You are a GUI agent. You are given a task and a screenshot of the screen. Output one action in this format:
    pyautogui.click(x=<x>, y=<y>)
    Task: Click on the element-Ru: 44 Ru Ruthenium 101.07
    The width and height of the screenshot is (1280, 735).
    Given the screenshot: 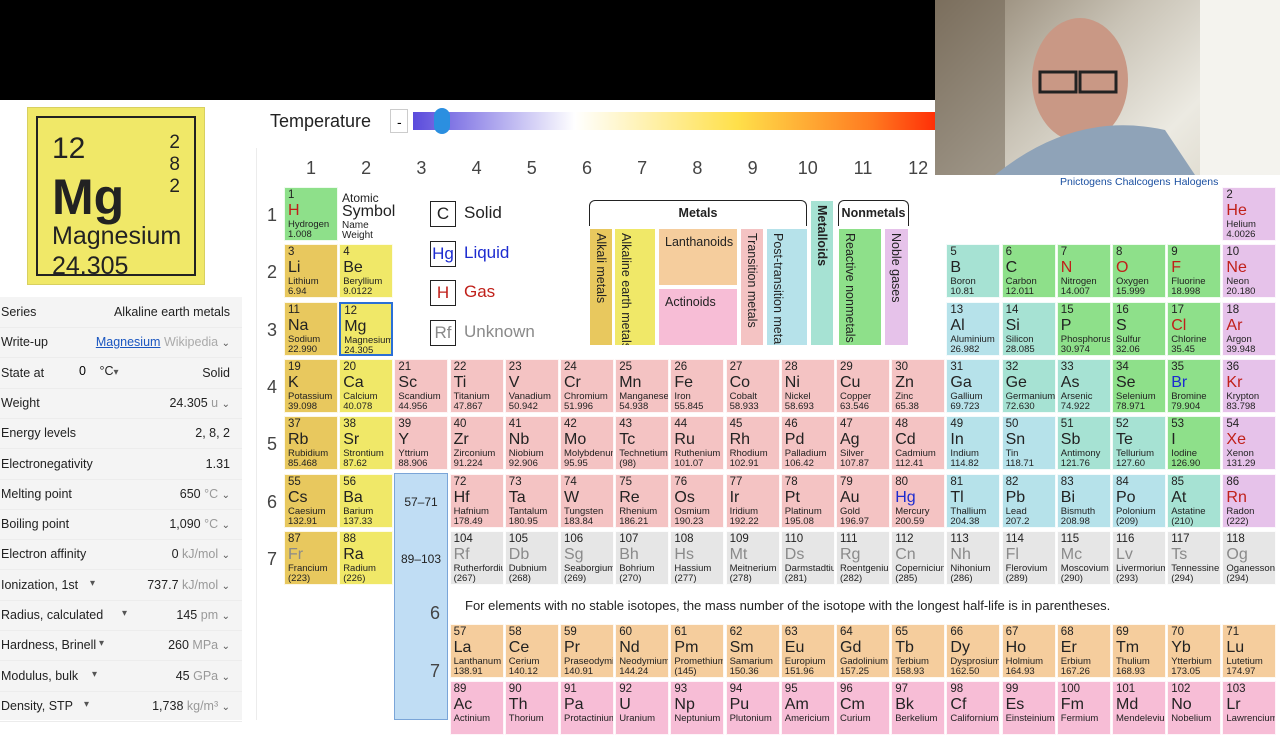 What is the action you would take?
    pyautogui.click(x=697, y=443)
    